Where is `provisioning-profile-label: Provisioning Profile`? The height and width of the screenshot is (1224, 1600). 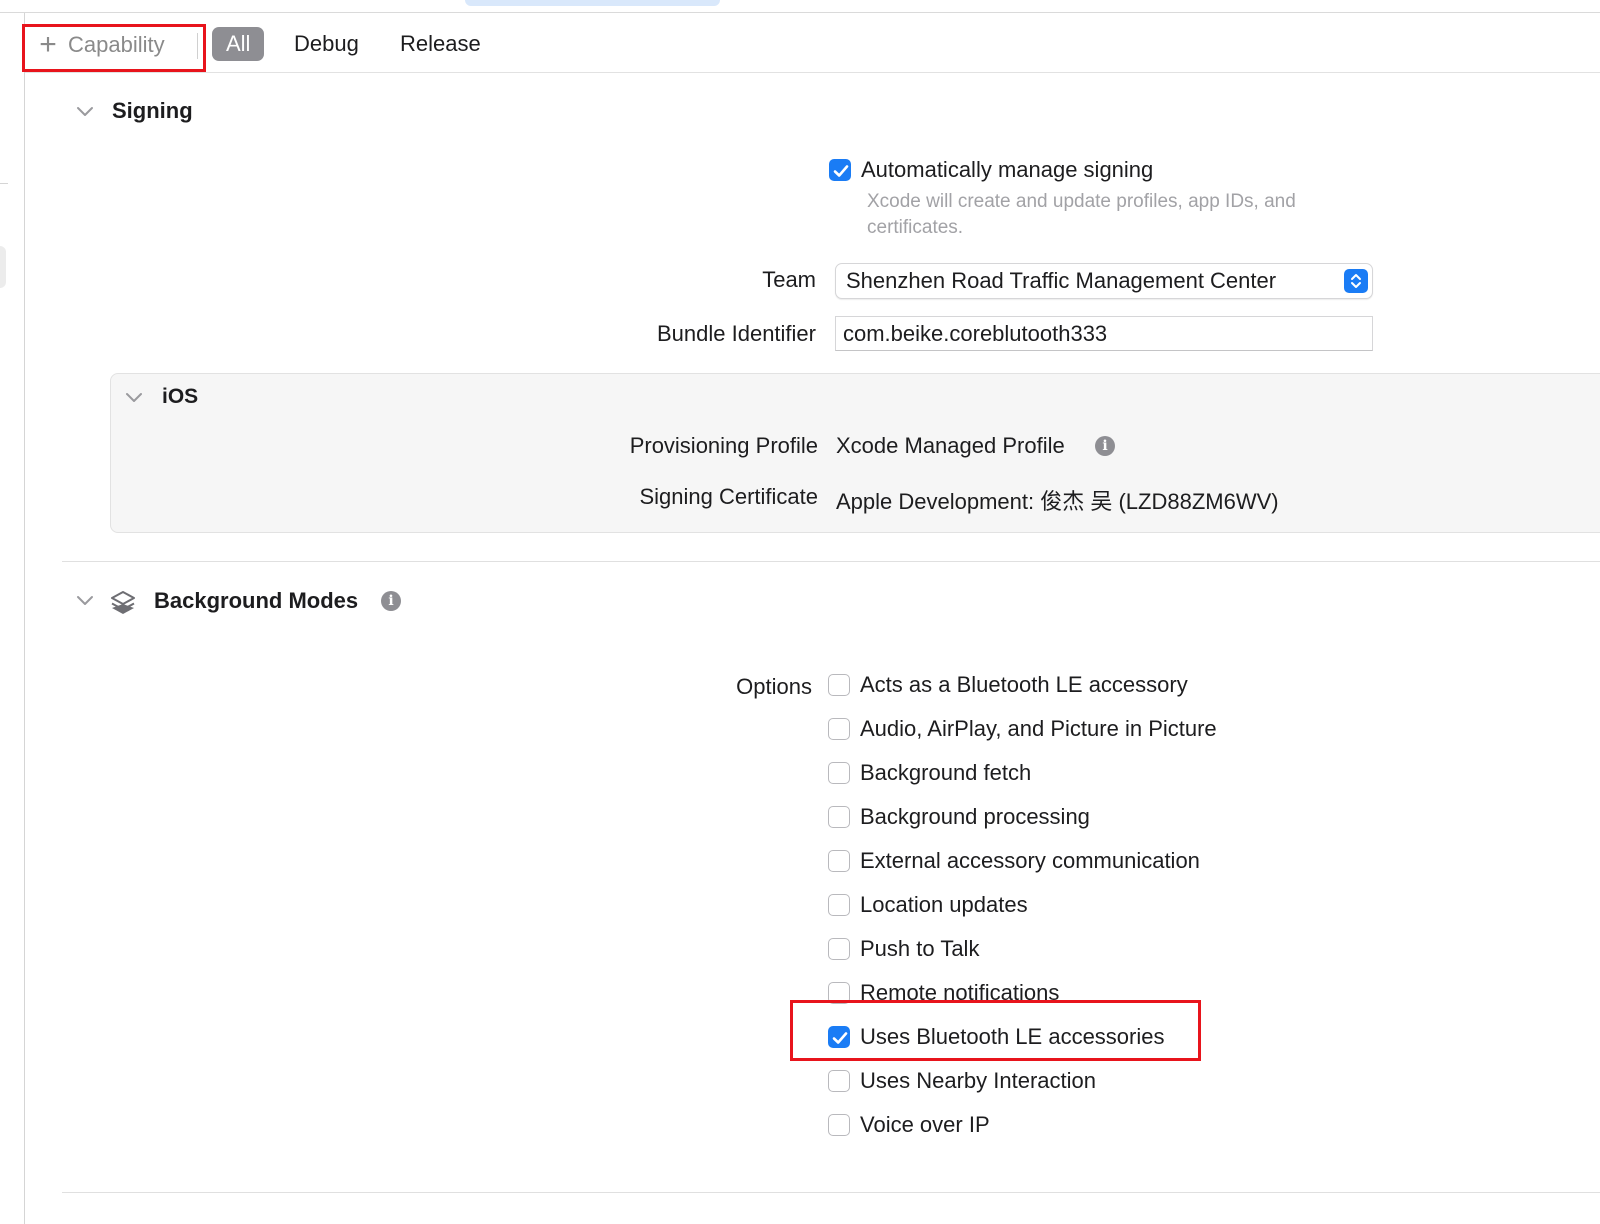 provisioning-profile-label: Provisioning Profile is located at coordinates (723, 445).